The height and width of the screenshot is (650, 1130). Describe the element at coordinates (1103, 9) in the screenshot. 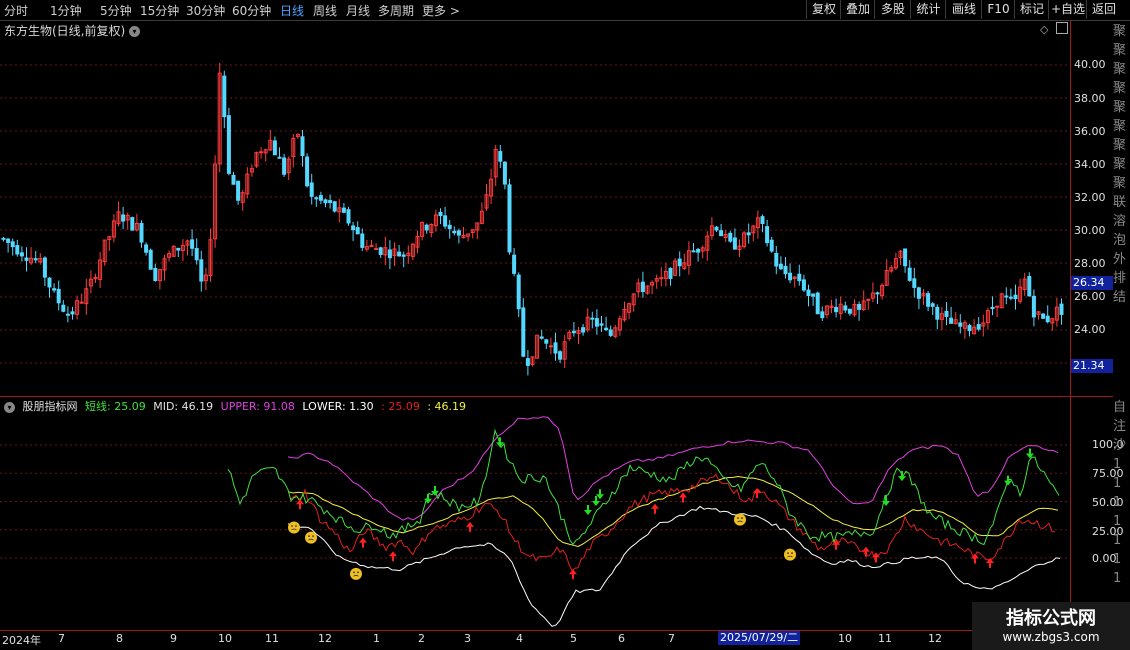

I see `toolbar-button-8: 返回` at that location.